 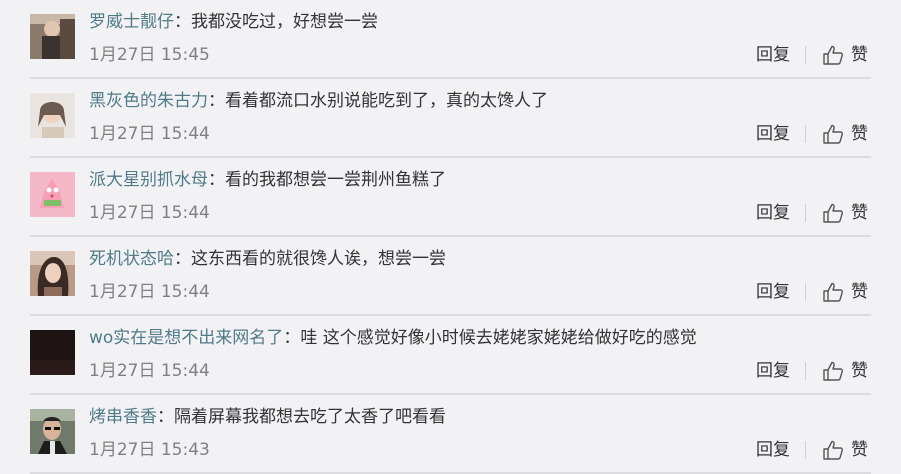 I want to click on comment-username: 烤串香香, so click(x=123, y=417).